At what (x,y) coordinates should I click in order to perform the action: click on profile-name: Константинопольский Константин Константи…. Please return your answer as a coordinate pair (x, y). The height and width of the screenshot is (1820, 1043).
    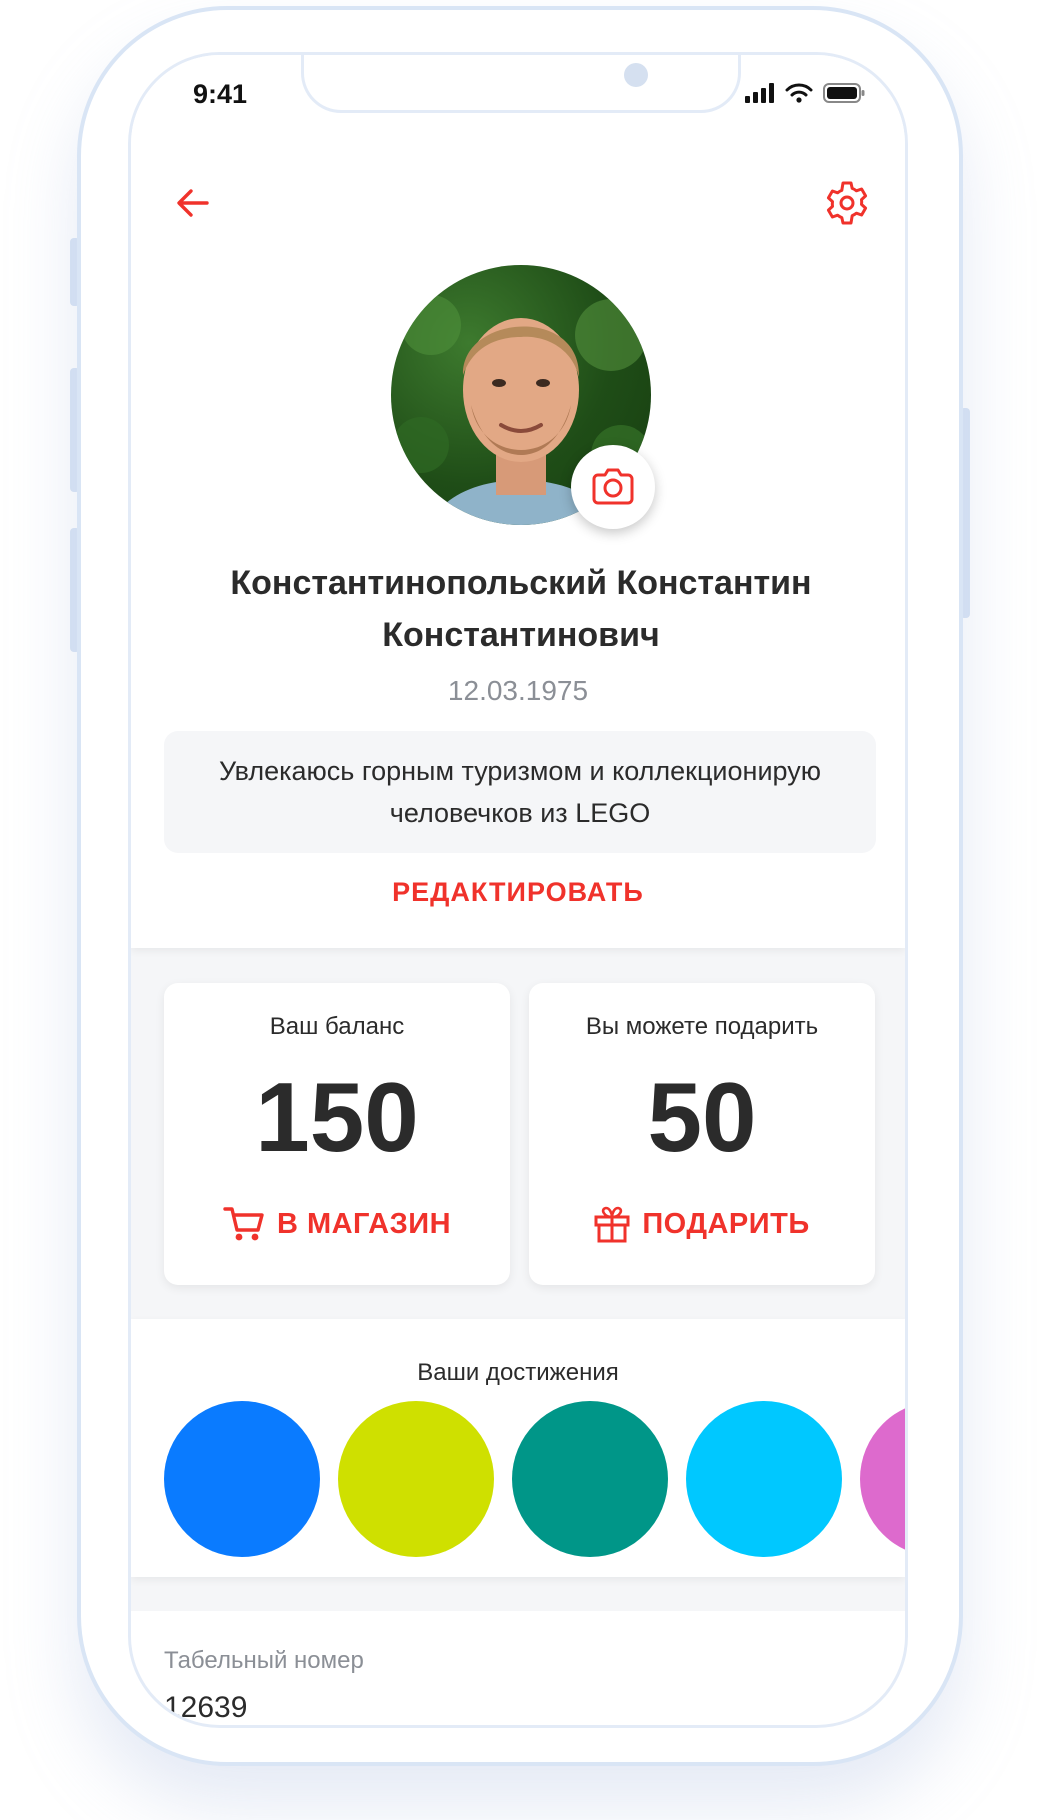
    Looking at the image, I should click on (521, 609).